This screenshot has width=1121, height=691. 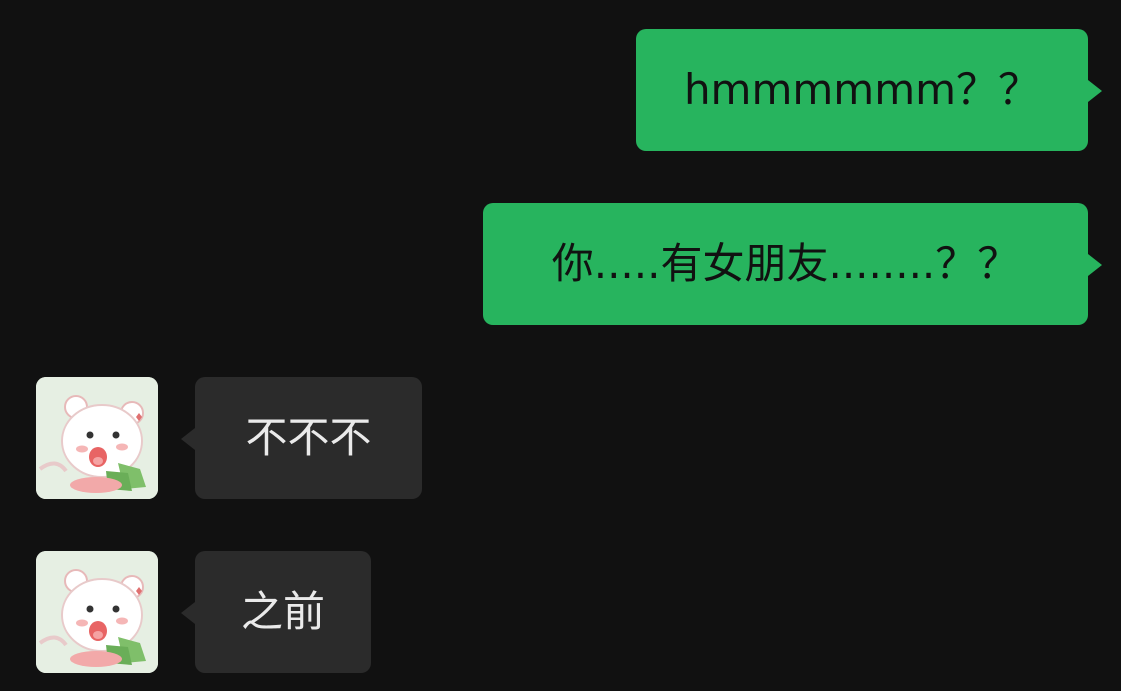 I want to click on incoming-message-bubble: 之前, so click(x=283, y=612).